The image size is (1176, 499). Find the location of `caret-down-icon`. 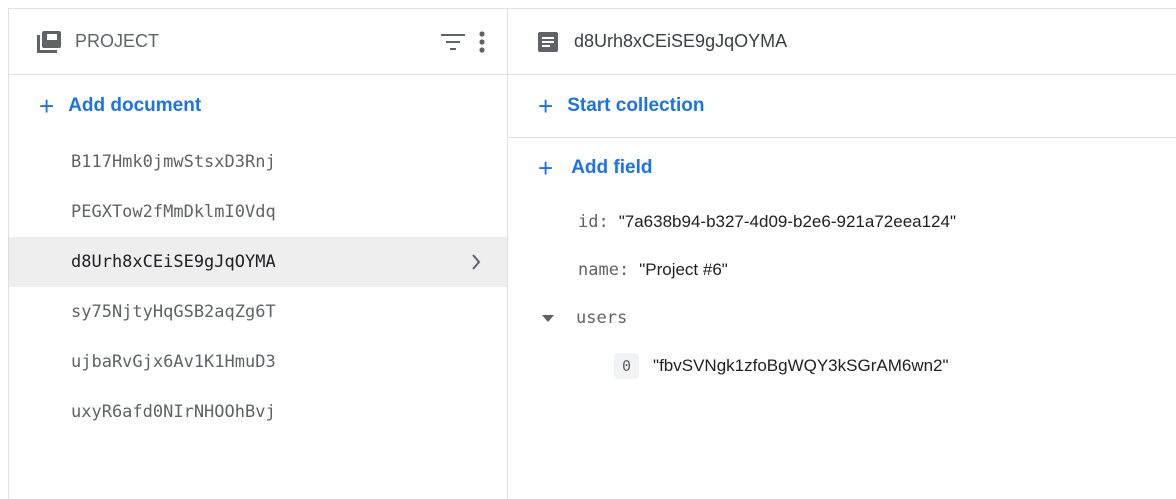

caret-down-icon is located at coordinates (548, 318).